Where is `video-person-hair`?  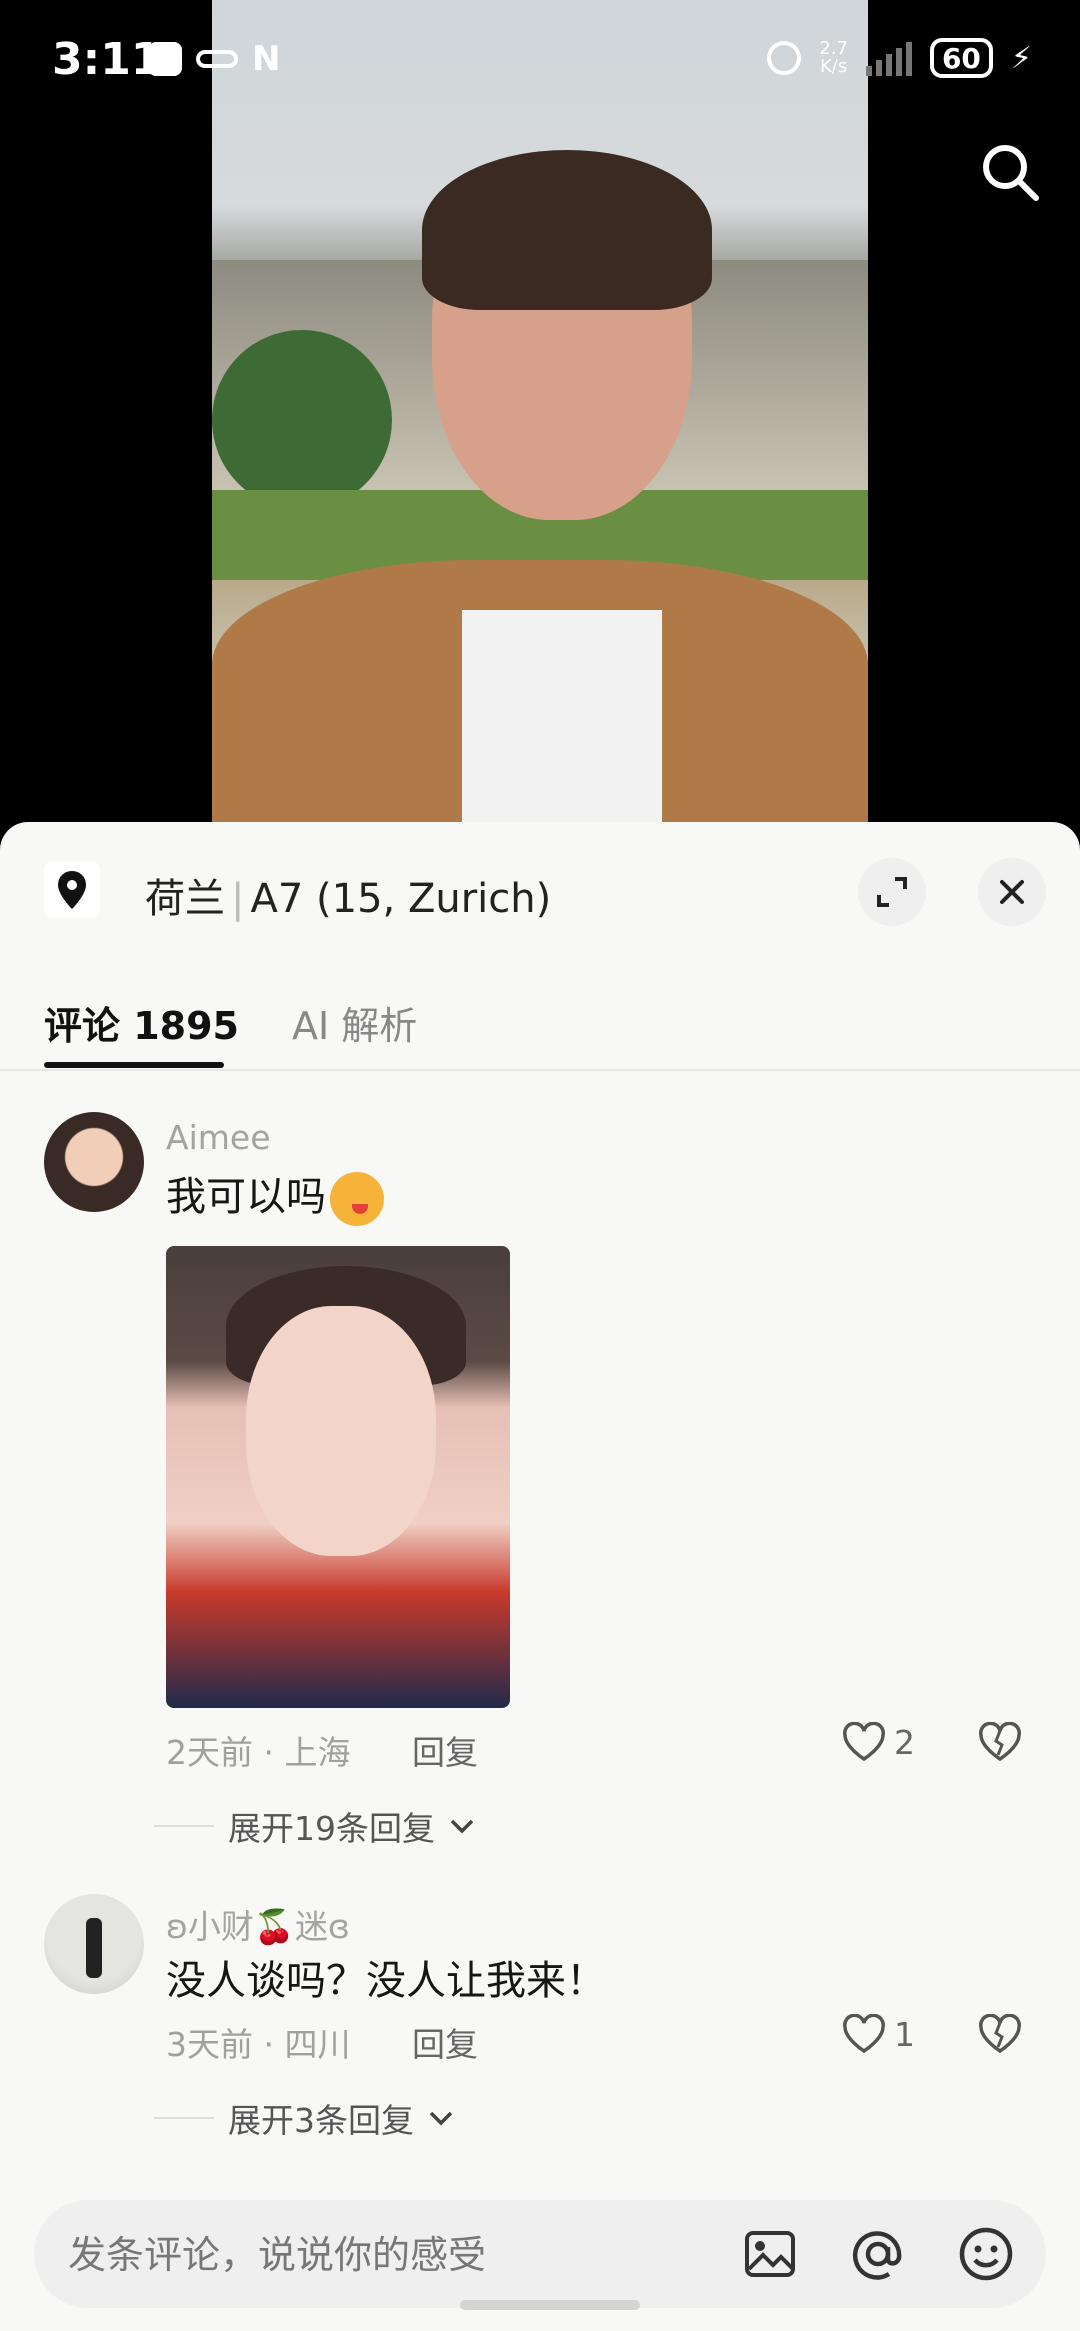
video-person-hair is located at coordinates (567, 230).